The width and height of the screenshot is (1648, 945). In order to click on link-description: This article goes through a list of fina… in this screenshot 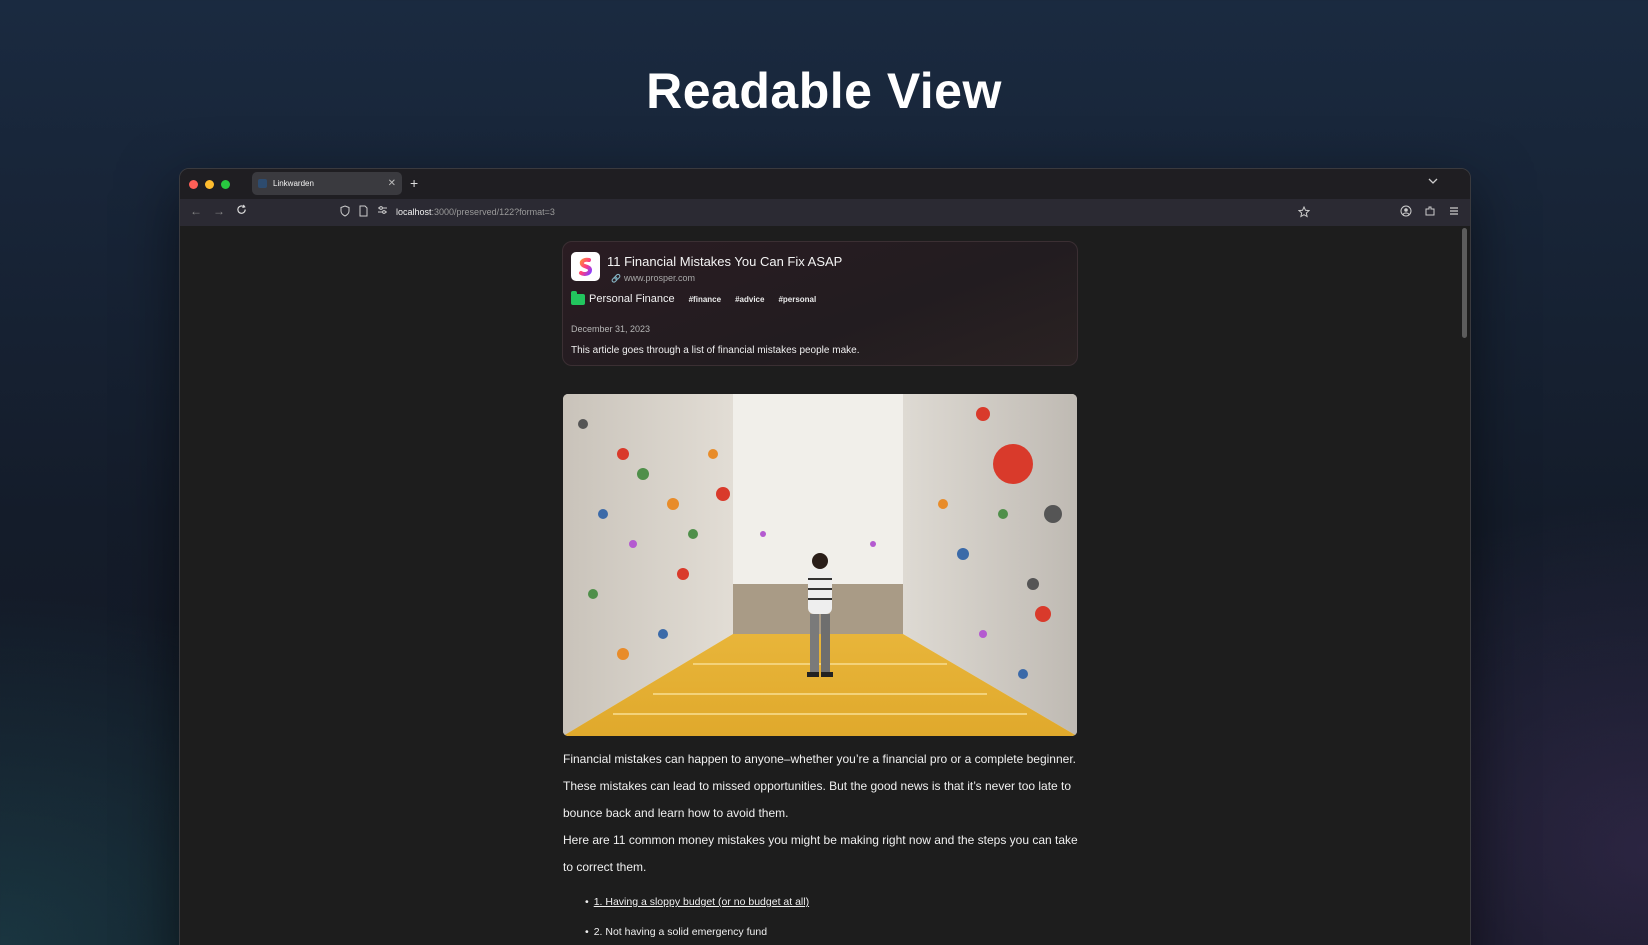, I will do `click(715, 350)`.